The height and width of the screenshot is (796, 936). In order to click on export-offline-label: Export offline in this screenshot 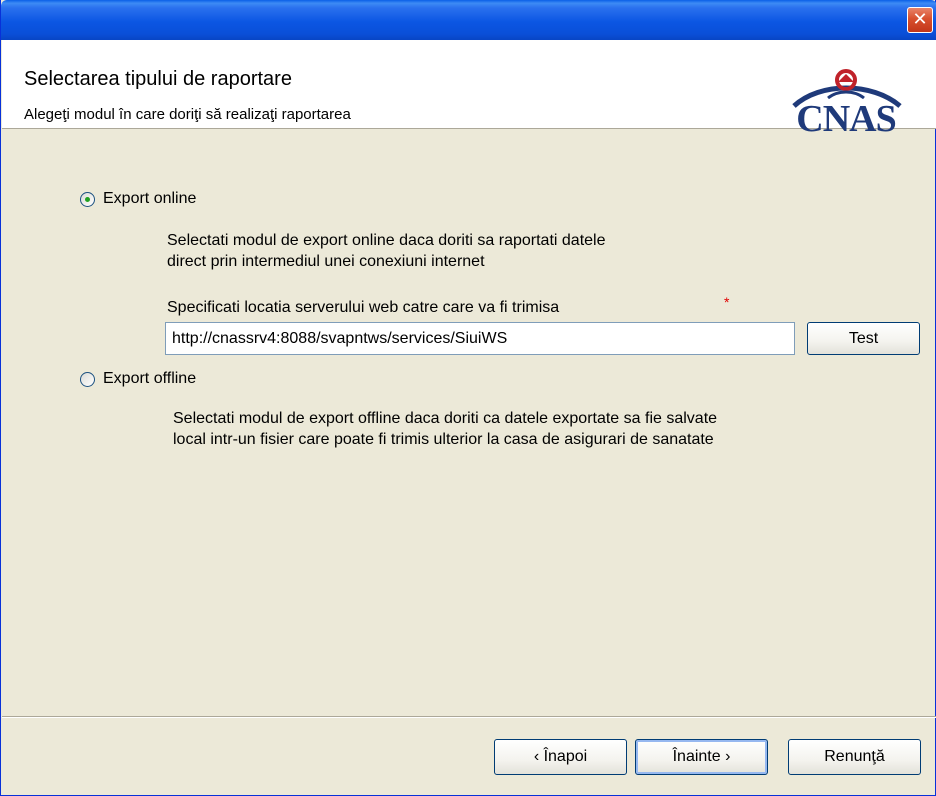, I will do `click(149, 379)`.